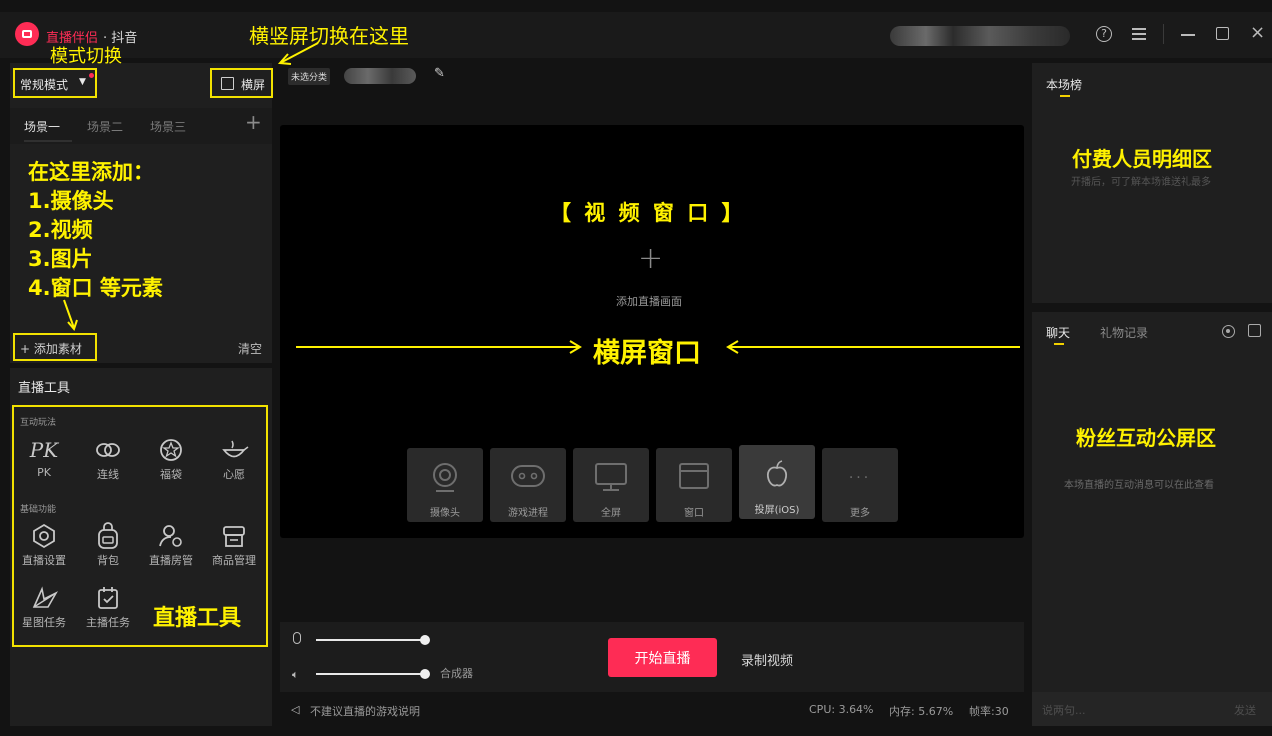  Describe the element at coordinates (439, 347) in the screenshot. I see `landscape-arrow-left` at that location.